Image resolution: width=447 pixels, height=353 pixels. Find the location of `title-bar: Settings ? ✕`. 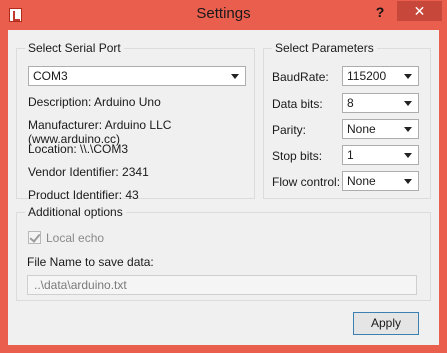

title-bar: Settings ? ✕ is located at coordinates (223, 15).